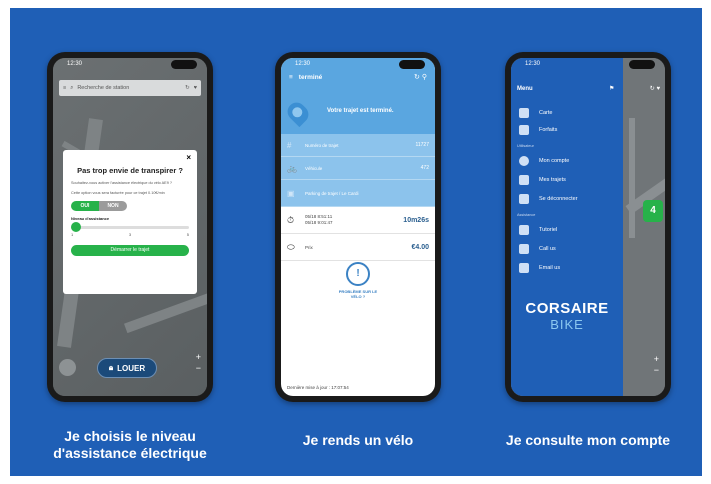 This screenshot has height=484, width=711. What do you see at coordinates (420, 247) in the screenshot?
I see `price-value: €4.00` at bounding box center [420, 247].